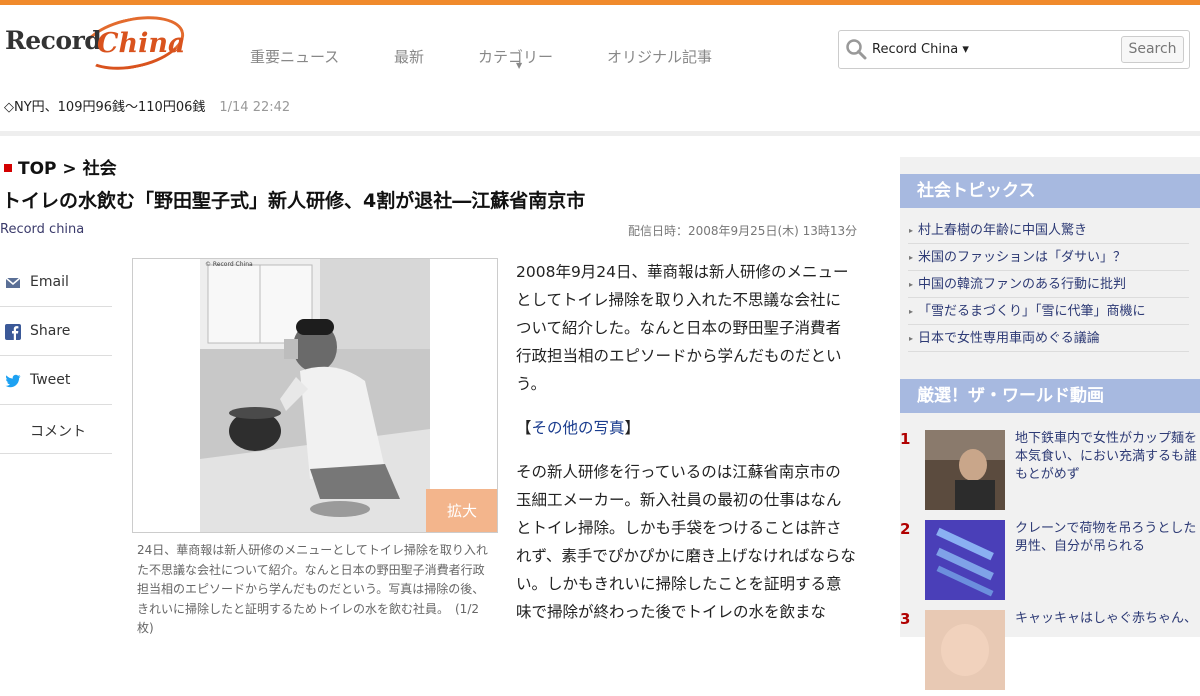 This screenshot has height=696, width=1200. I want to click on bracket-close: 】, so click(632, 428).